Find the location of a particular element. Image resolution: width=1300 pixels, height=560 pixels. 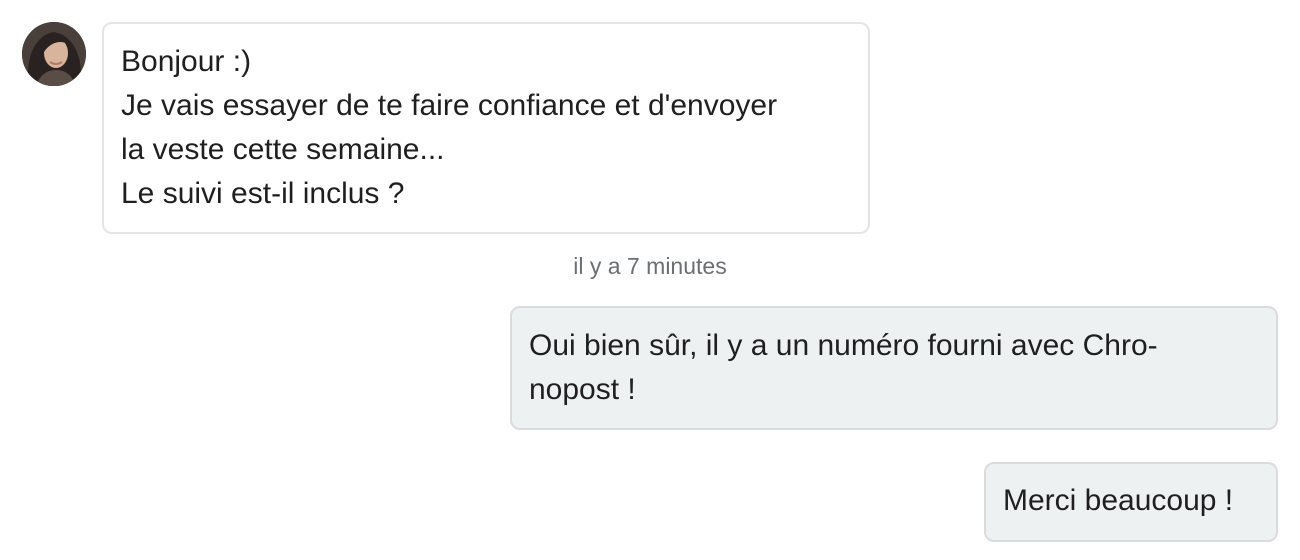

outgoing-message-bubble: Merci beaucoup ! is located at coordinates (1131, 502).